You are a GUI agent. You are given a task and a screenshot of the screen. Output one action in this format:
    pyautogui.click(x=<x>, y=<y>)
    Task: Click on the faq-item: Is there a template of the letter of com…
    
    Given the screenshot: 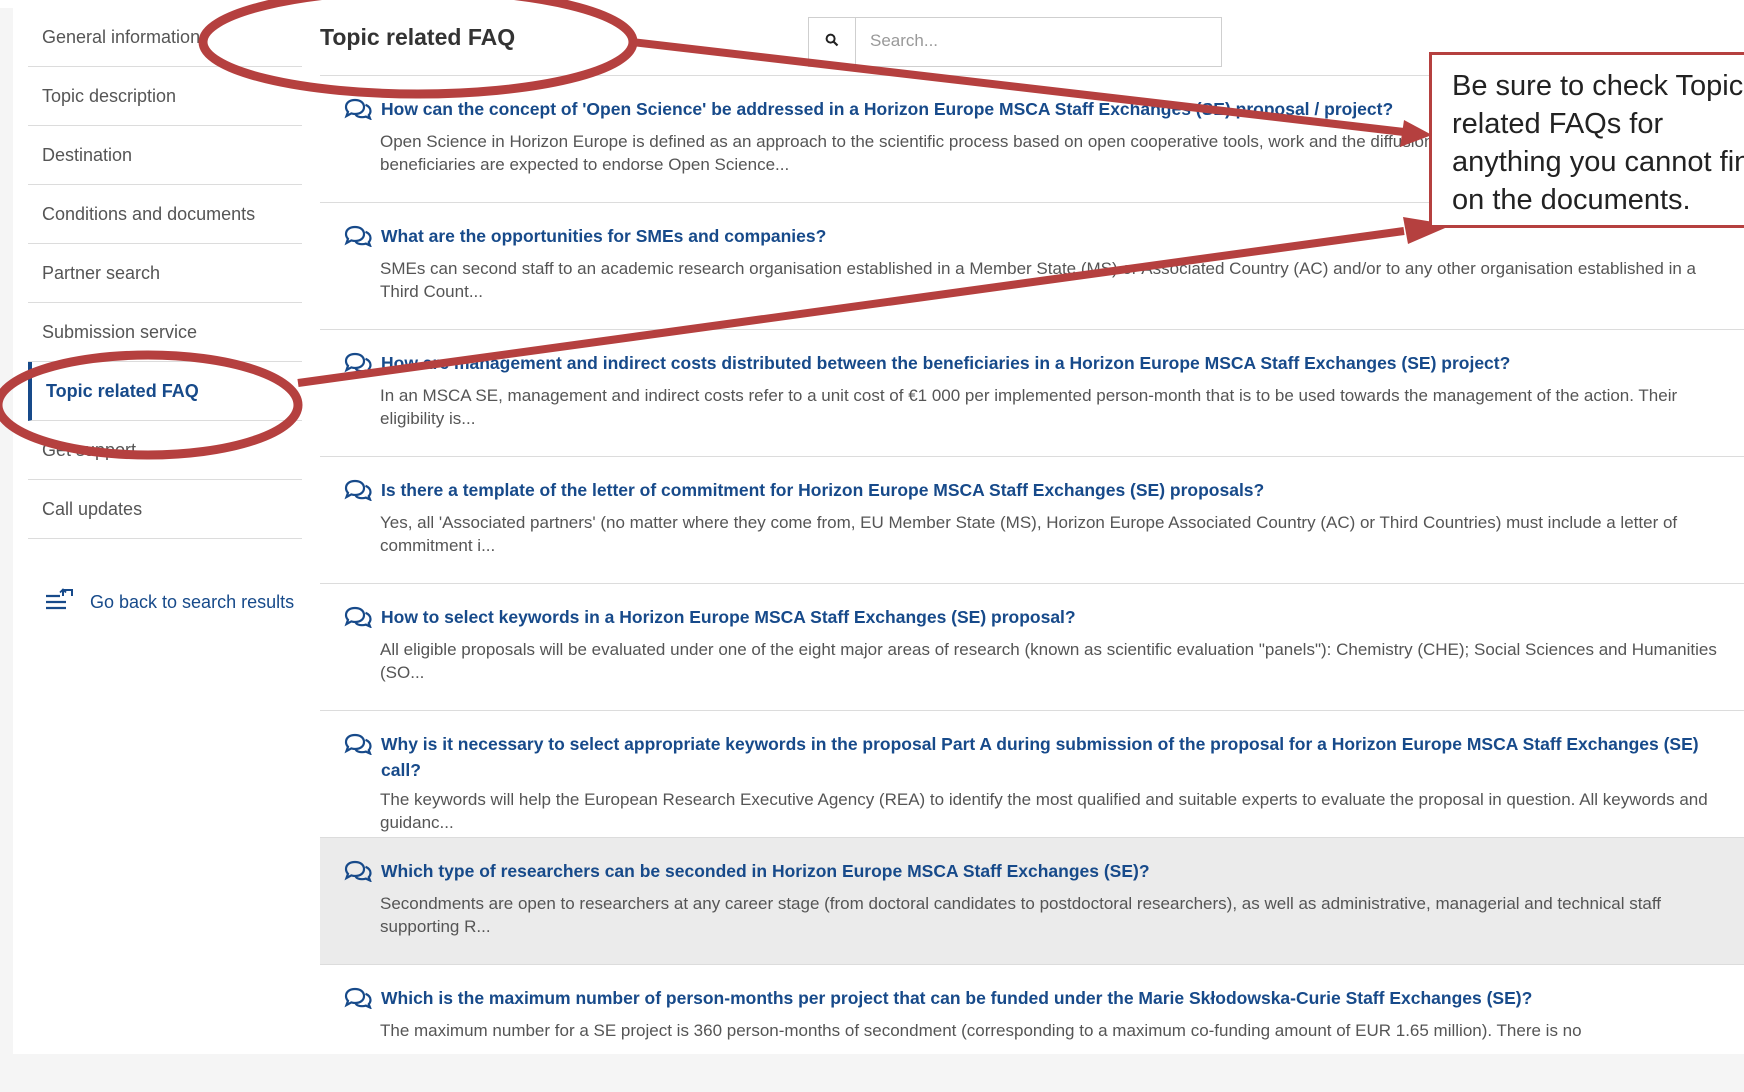 What is the action you would take?
    pyautogui.click(x=1032, y=520)
    